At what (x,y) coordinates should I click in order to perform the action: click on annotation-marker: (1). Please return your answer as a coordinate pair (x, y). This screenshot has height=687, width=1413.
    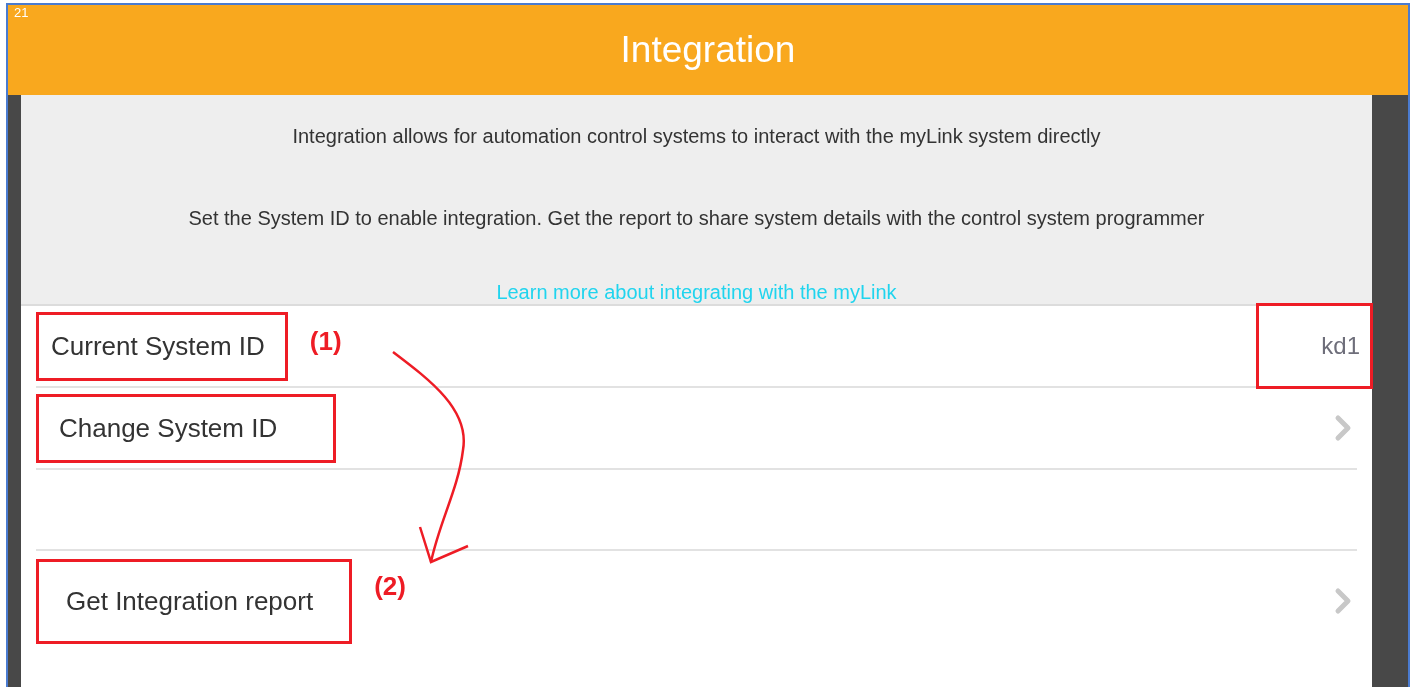
    Looking at the image, I should click on (325, 341).